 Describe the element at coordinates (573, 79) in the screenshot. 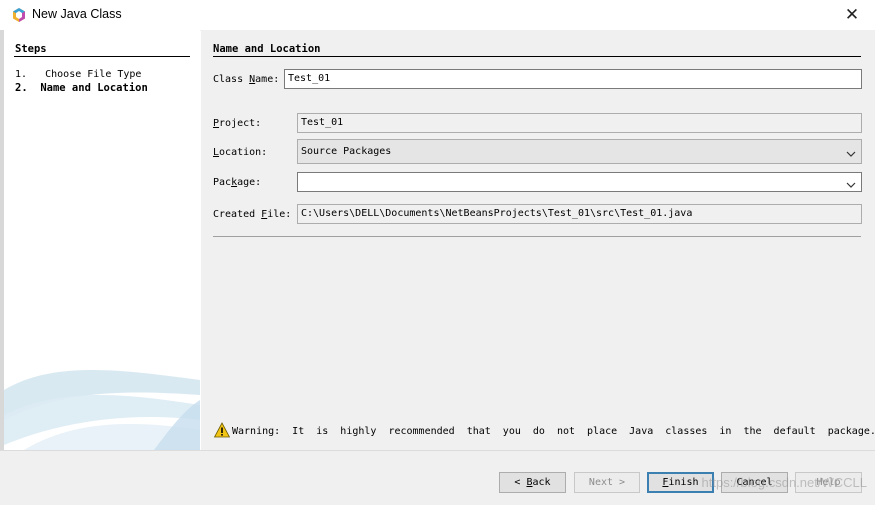

I see `class-name-input: Test_01` at that location.